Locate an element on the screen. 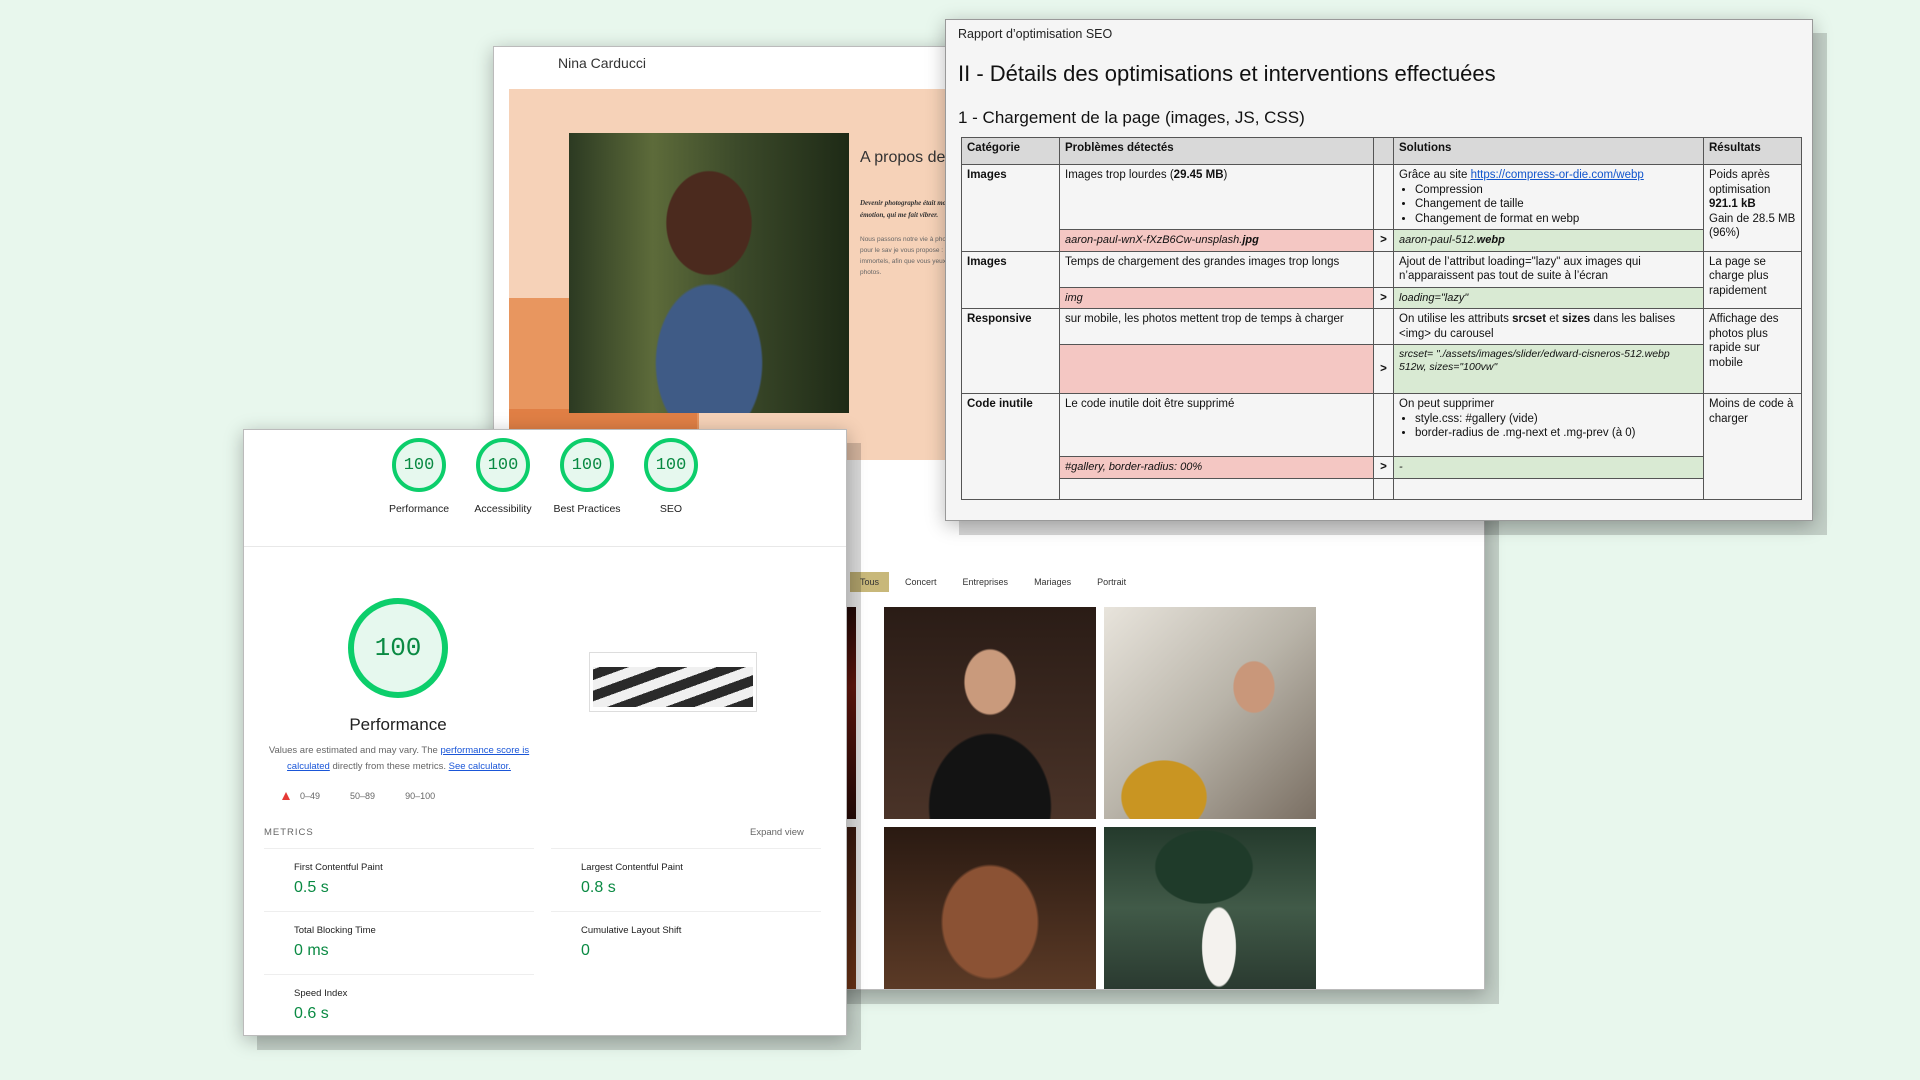 The width and height of the screenshot is (1920, 1080). text-bold: srcset is located at coordinates (1529, 319).